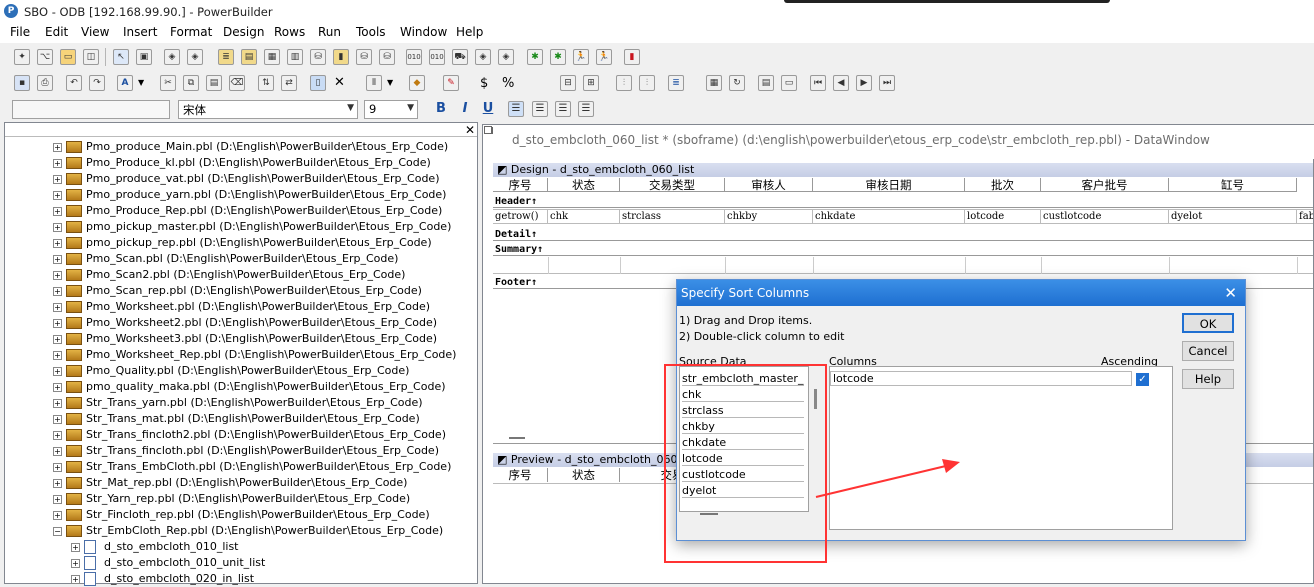 The height and width of the screenshot is (587, 1314). Describe the element at coordinates (364, 57) in the screenshot. I see `db-profile-icon: ⛁` at that location.